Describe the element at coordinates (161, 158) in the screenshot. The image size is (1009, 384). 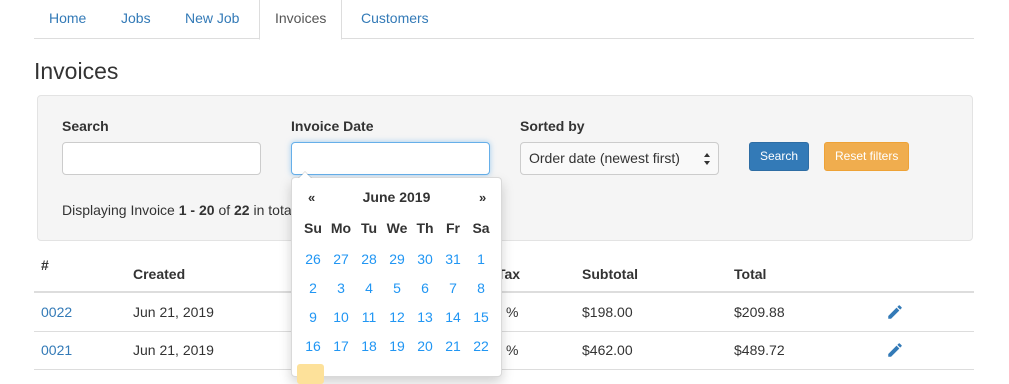
I see `search-input` at that location.